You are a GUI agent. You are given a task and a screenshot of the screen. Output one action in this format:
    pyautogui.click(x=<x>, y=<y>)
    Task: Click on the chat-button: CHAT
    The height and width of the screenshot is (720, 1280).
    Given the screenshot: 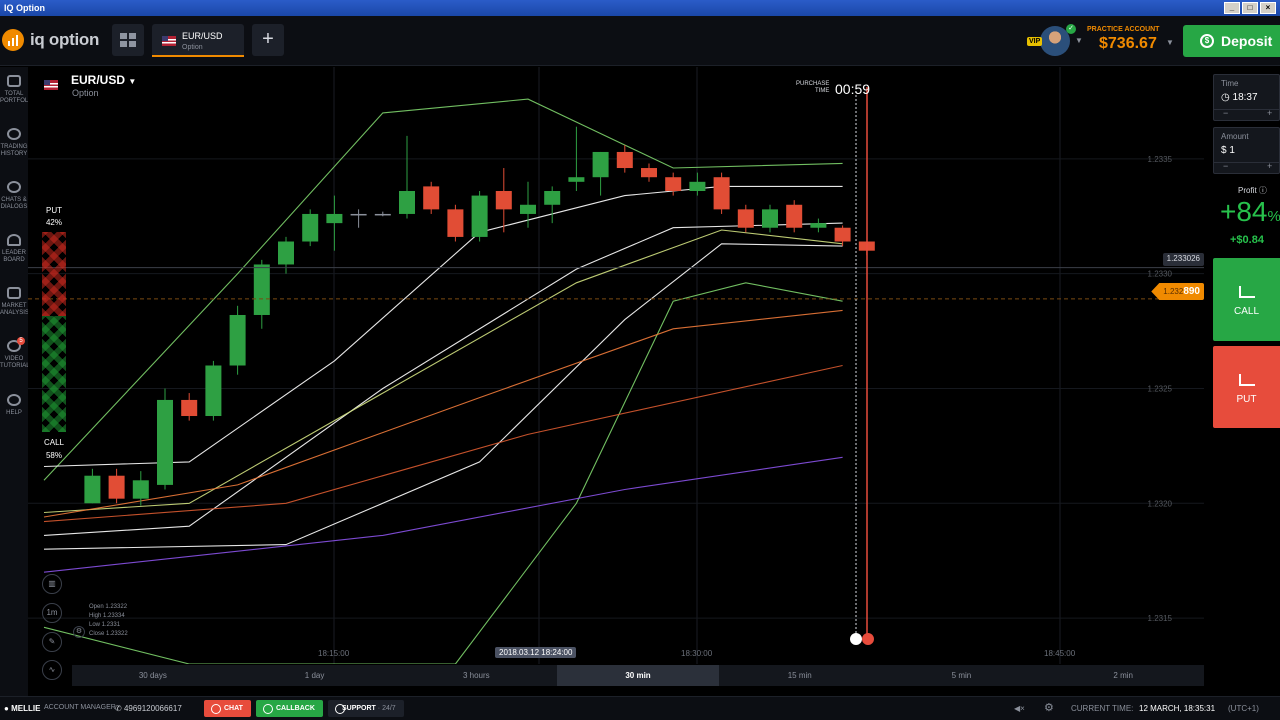 What is the action you would take?
    pyautogui.click(x=227, y=708)
    